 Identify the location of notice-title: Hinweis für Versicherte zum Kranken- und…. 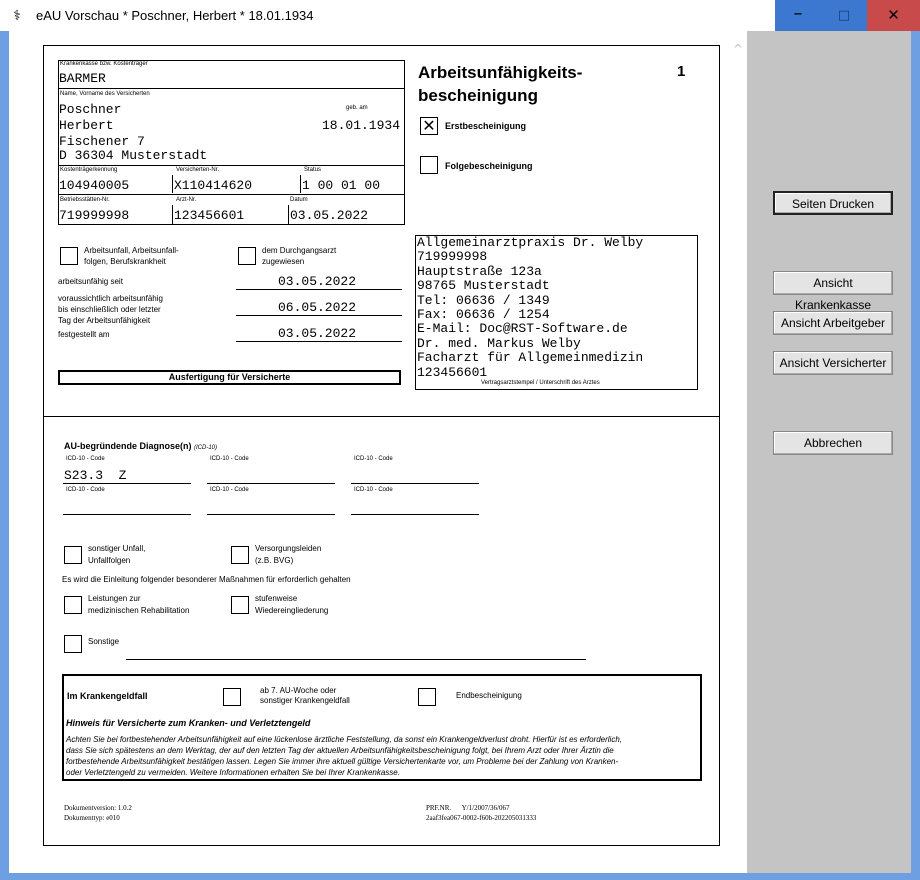
(188, 723).